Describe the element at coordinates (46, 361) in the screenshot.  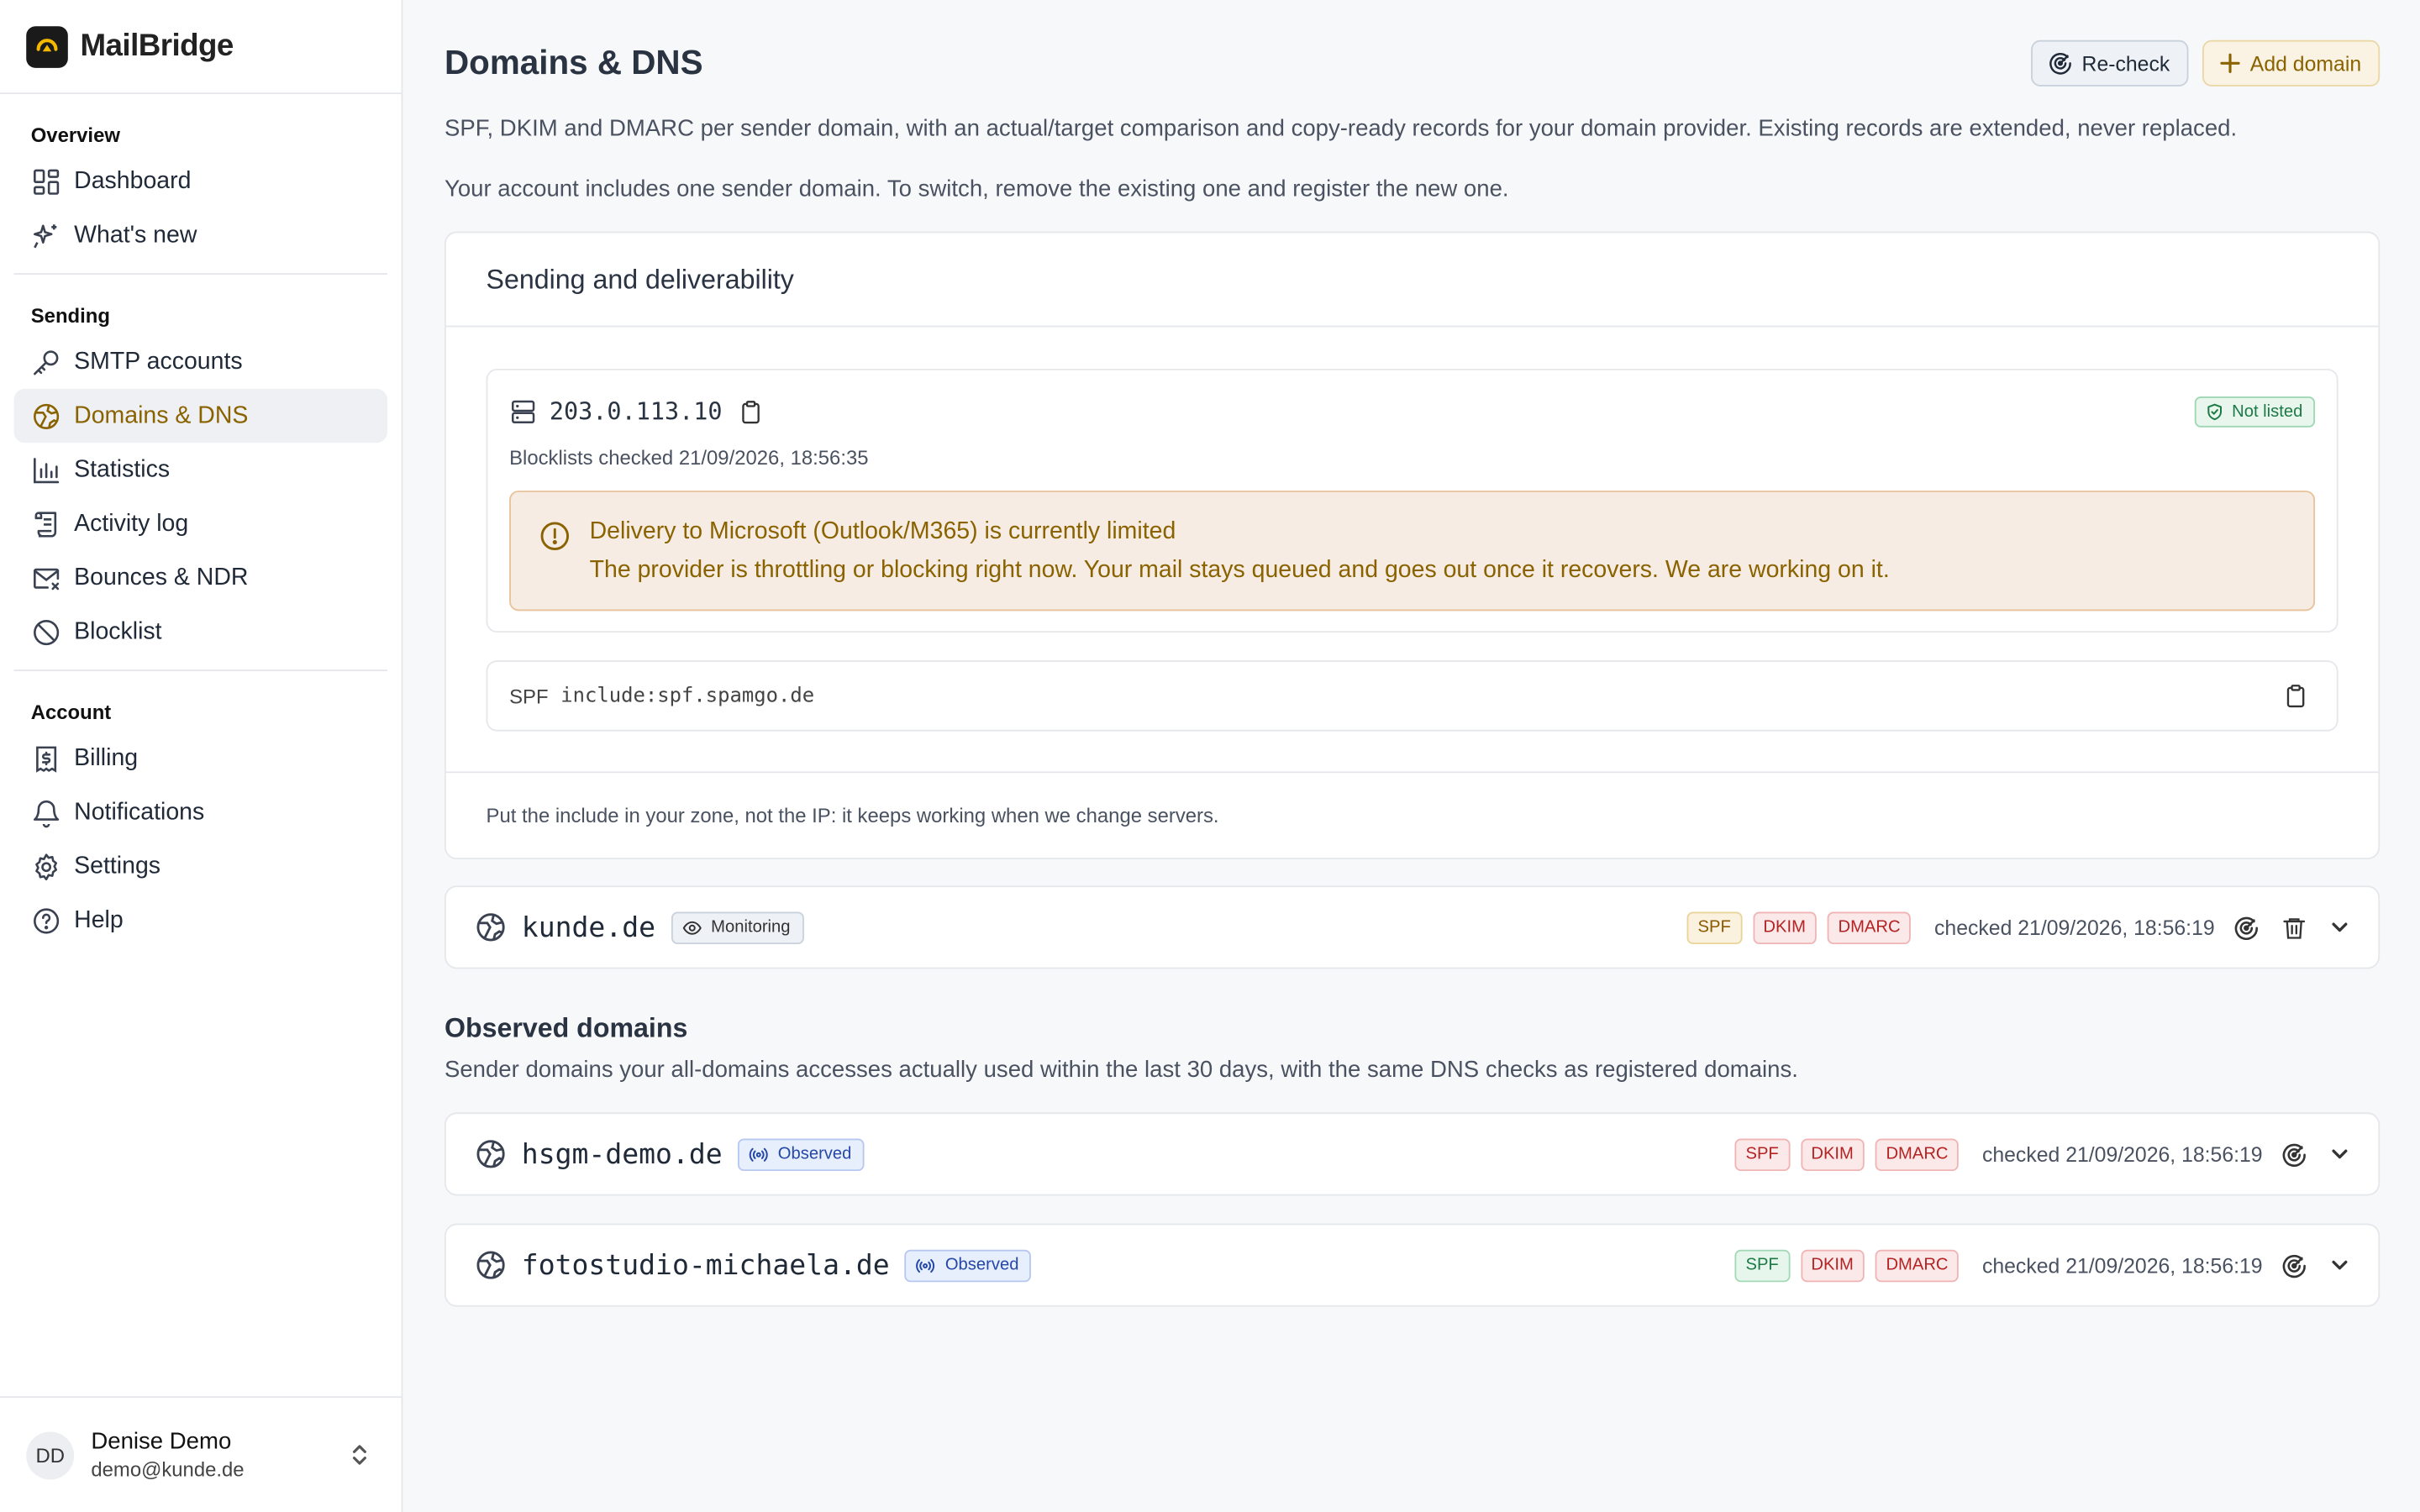
I see `key-icon` at that location.